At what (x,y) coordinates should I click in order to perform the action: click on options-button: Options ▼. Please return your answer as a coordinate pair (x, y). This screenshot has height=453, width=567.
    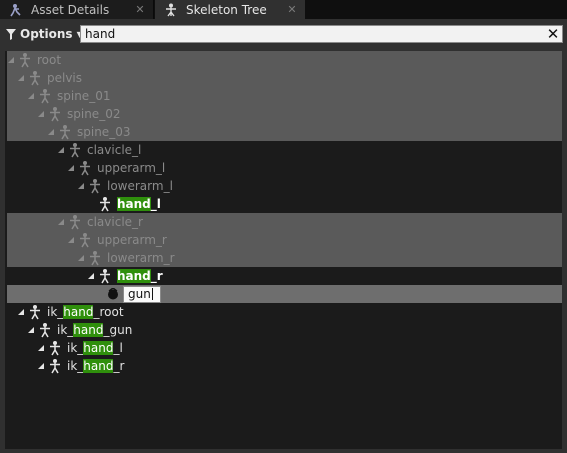
    Looking at the image, I should click on (44, 34).